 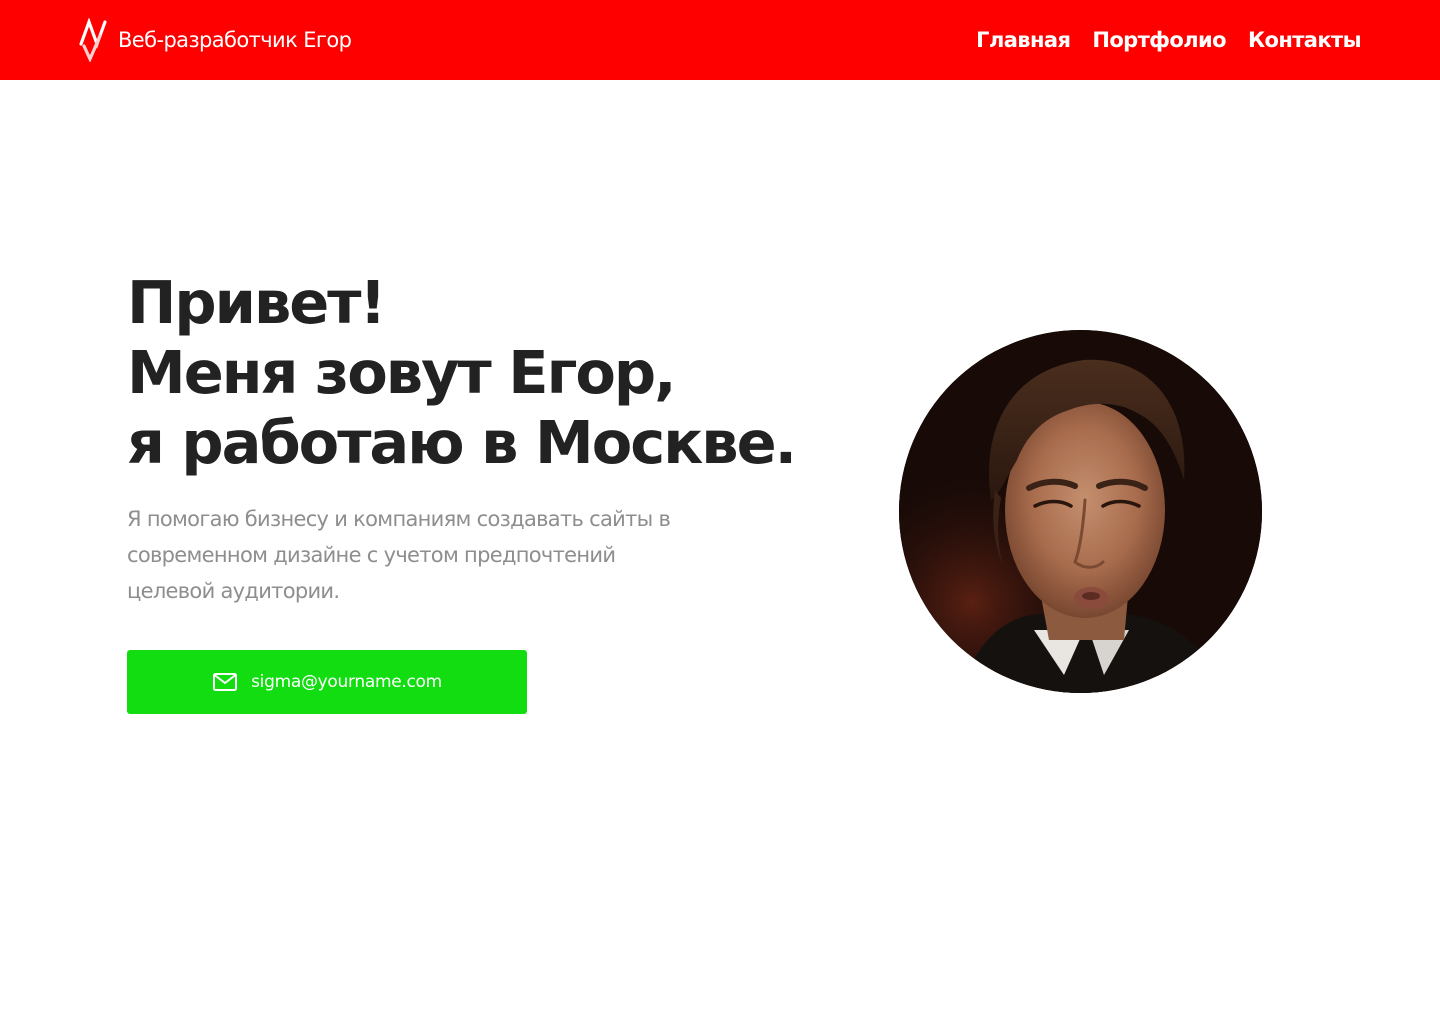 I want to click on mail-icon, so click(x=225, y=682).